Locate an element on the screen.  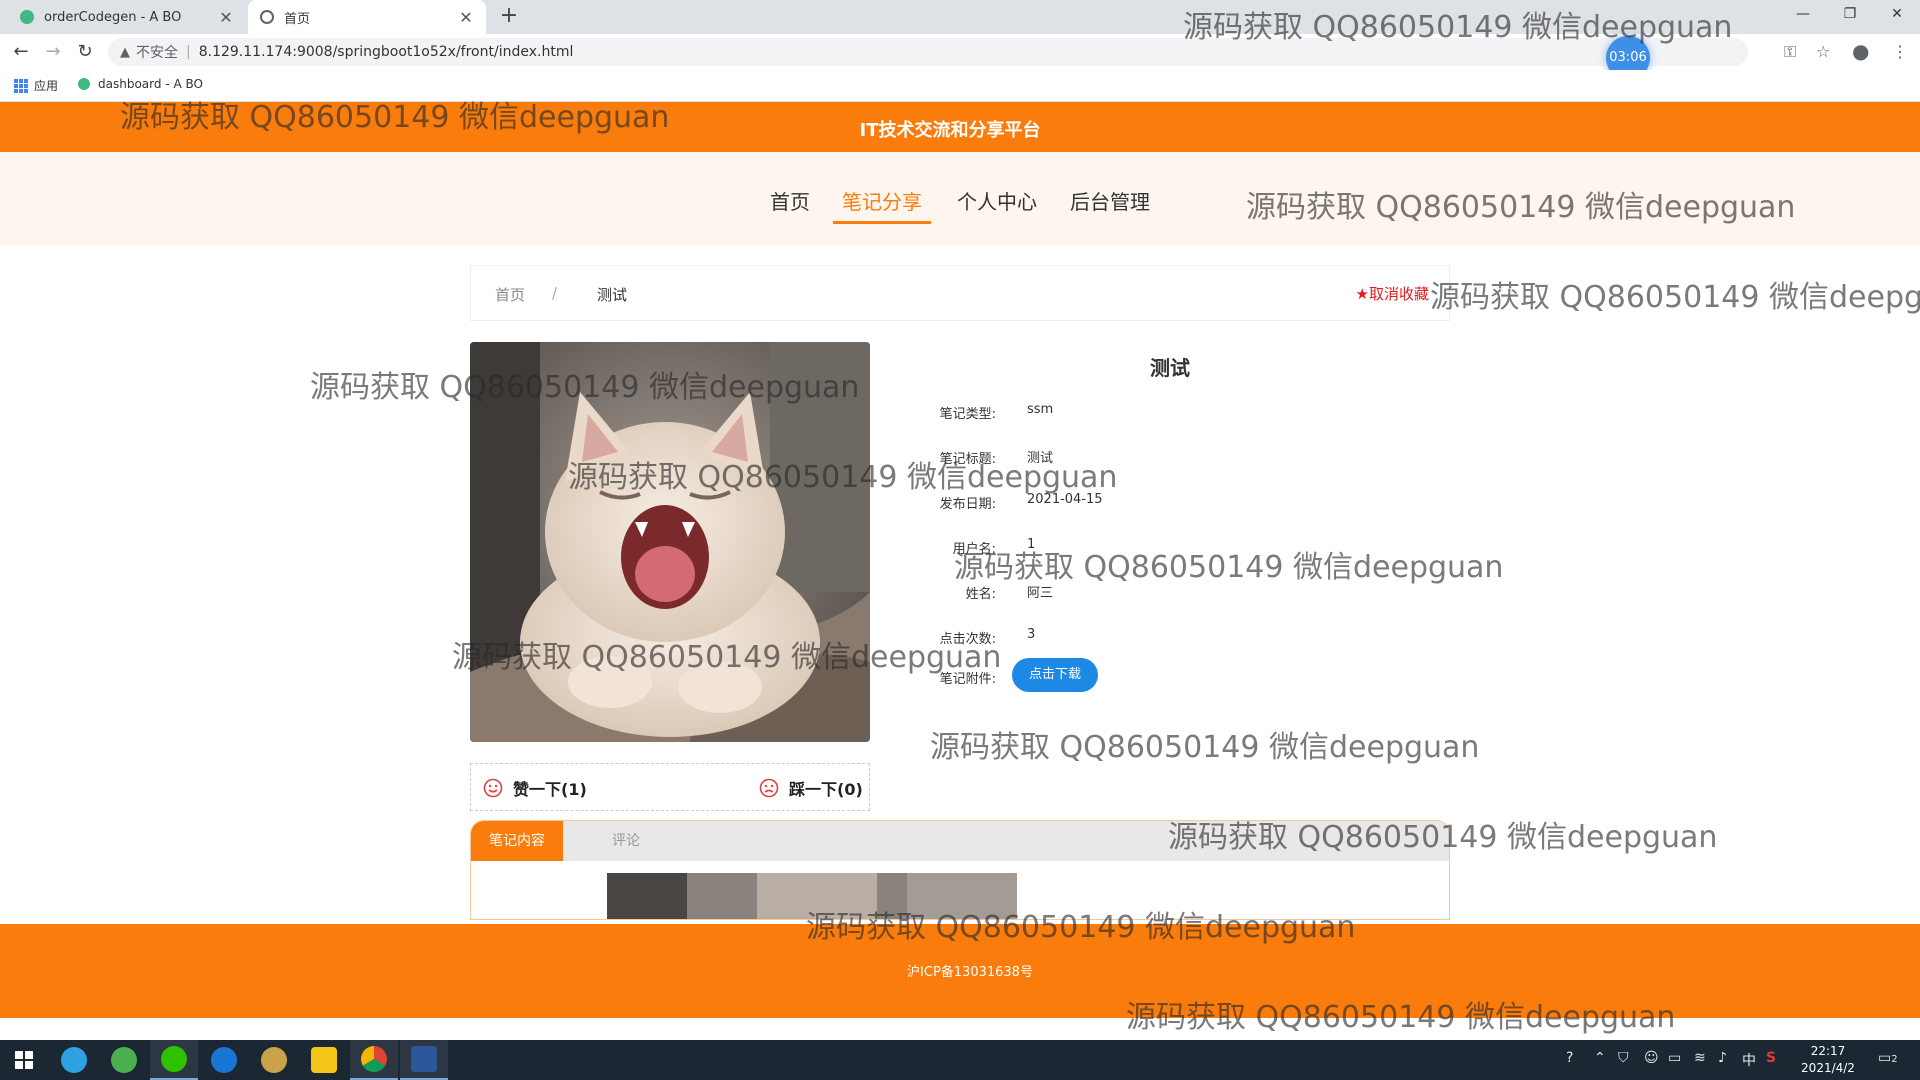
content-tabs-header: 笔记内容 评论 is located at coordinates (960, 841).